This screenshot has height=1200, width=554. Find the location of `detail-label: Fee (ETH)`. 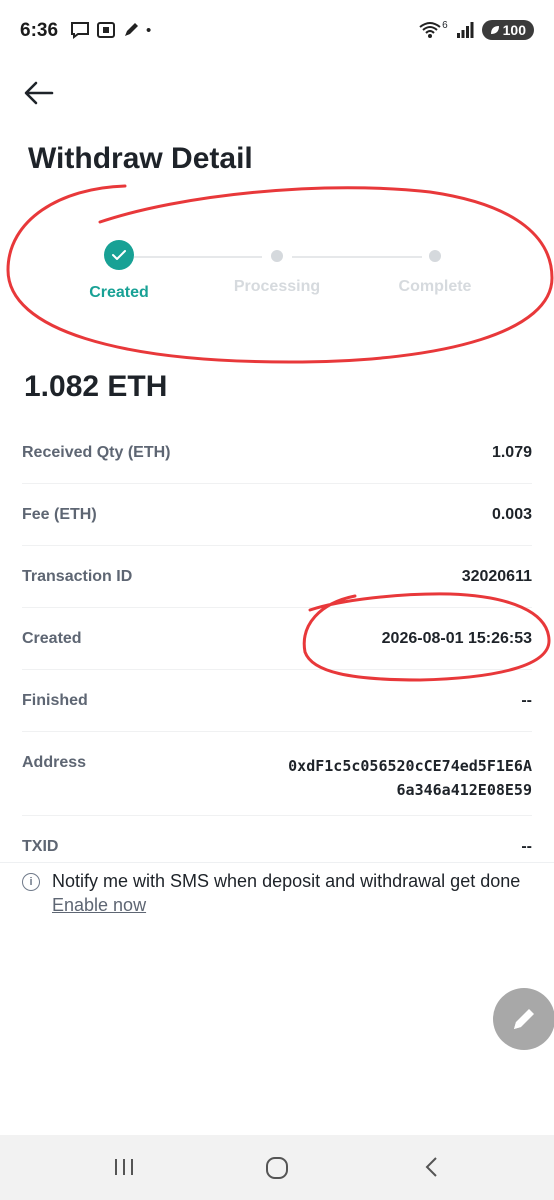

detail-label: Fee (ETH) is located at coordinates (59, 514).